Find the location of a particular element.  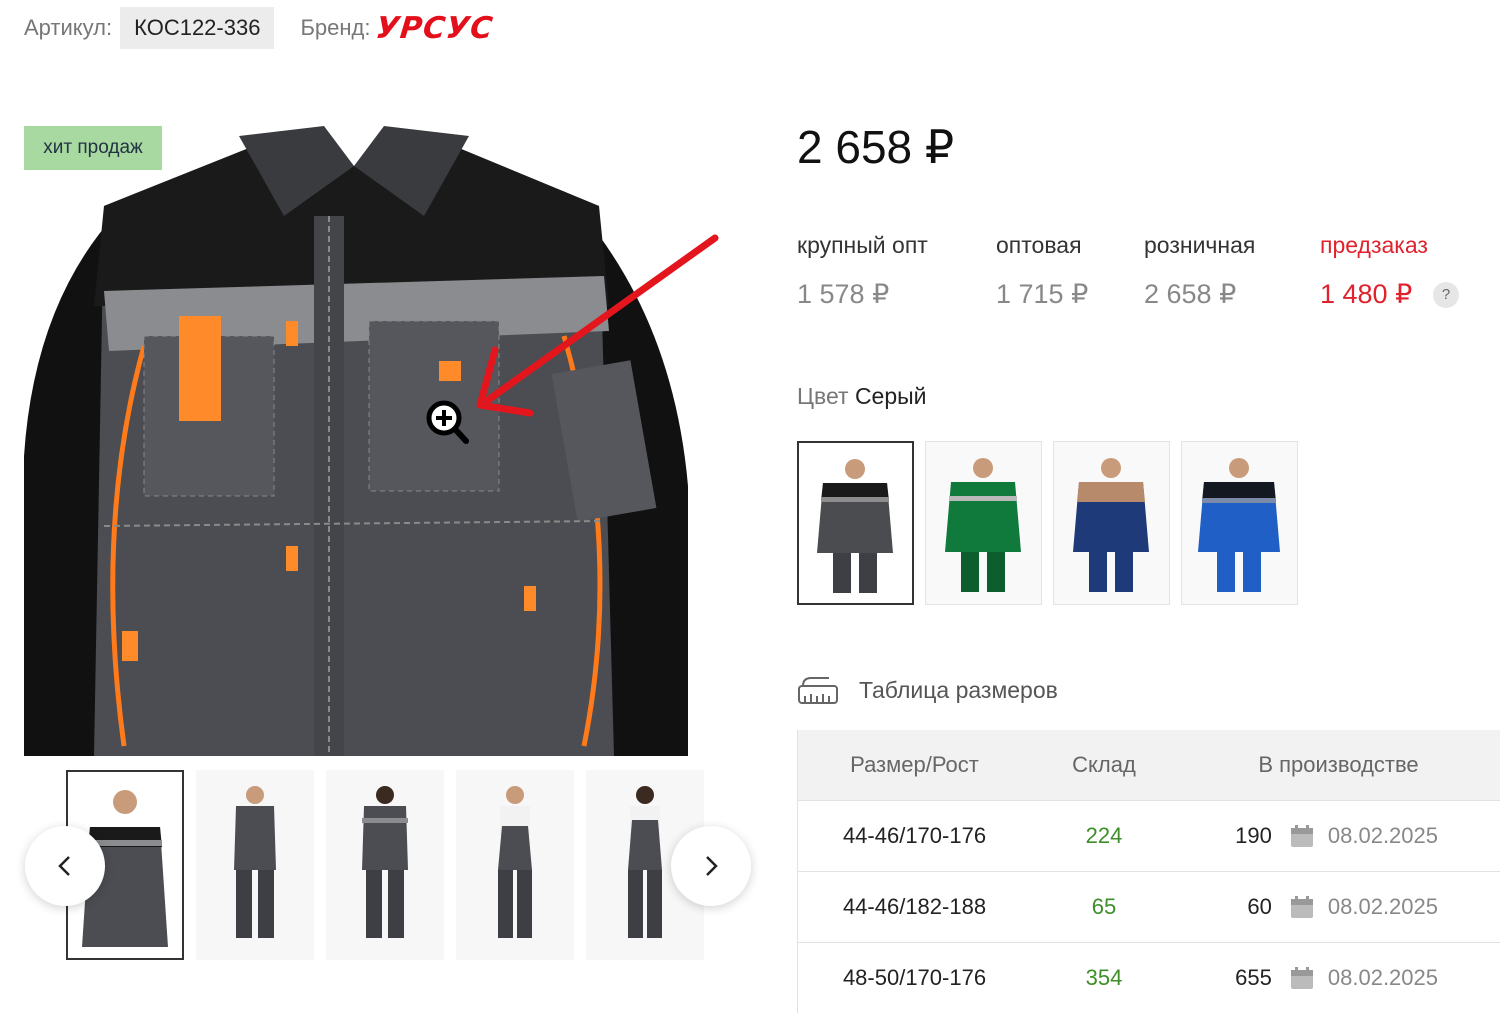

price-tier-preorder: предзаказ 1 480 ₽ is located at coordinates (1410, 271).